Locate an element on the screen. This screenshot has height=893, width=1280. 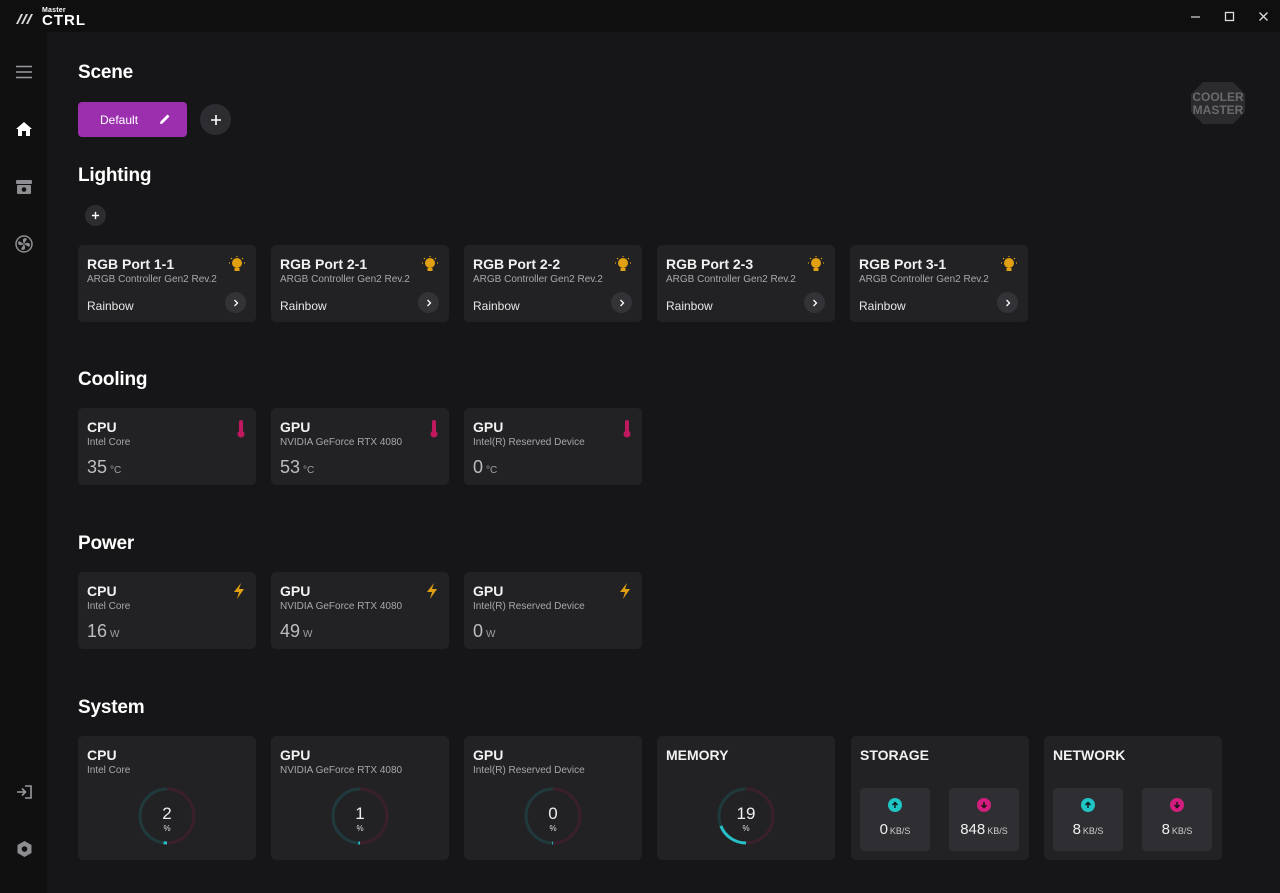
network-title: NETWORK is located at coordinates (1089, 755).